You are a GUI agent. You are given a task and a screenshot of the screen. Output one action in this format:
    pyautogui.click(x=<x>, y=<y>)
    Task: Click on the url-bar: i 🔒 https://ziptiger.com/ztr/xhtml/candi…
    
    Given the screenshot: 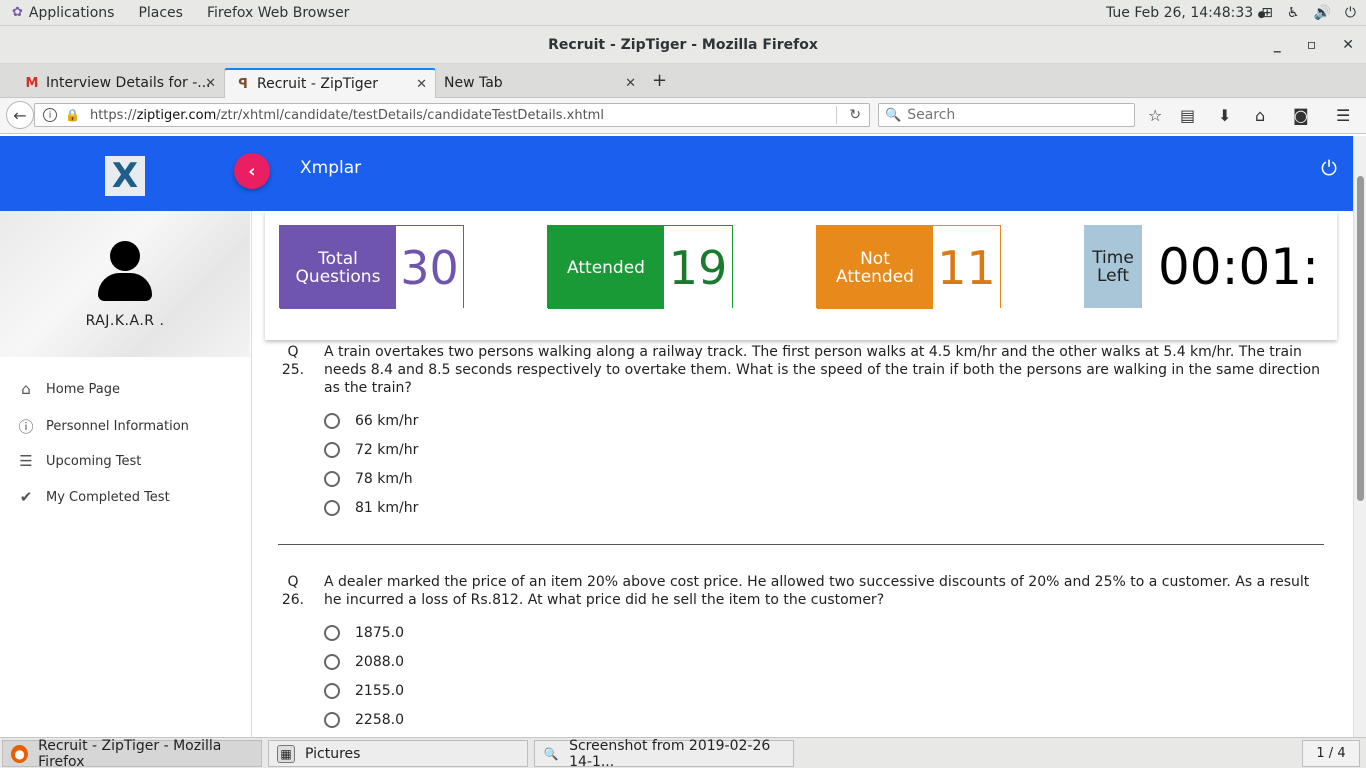 What is the action you would take?
    pyautogui.click(x=452, y=115)
    